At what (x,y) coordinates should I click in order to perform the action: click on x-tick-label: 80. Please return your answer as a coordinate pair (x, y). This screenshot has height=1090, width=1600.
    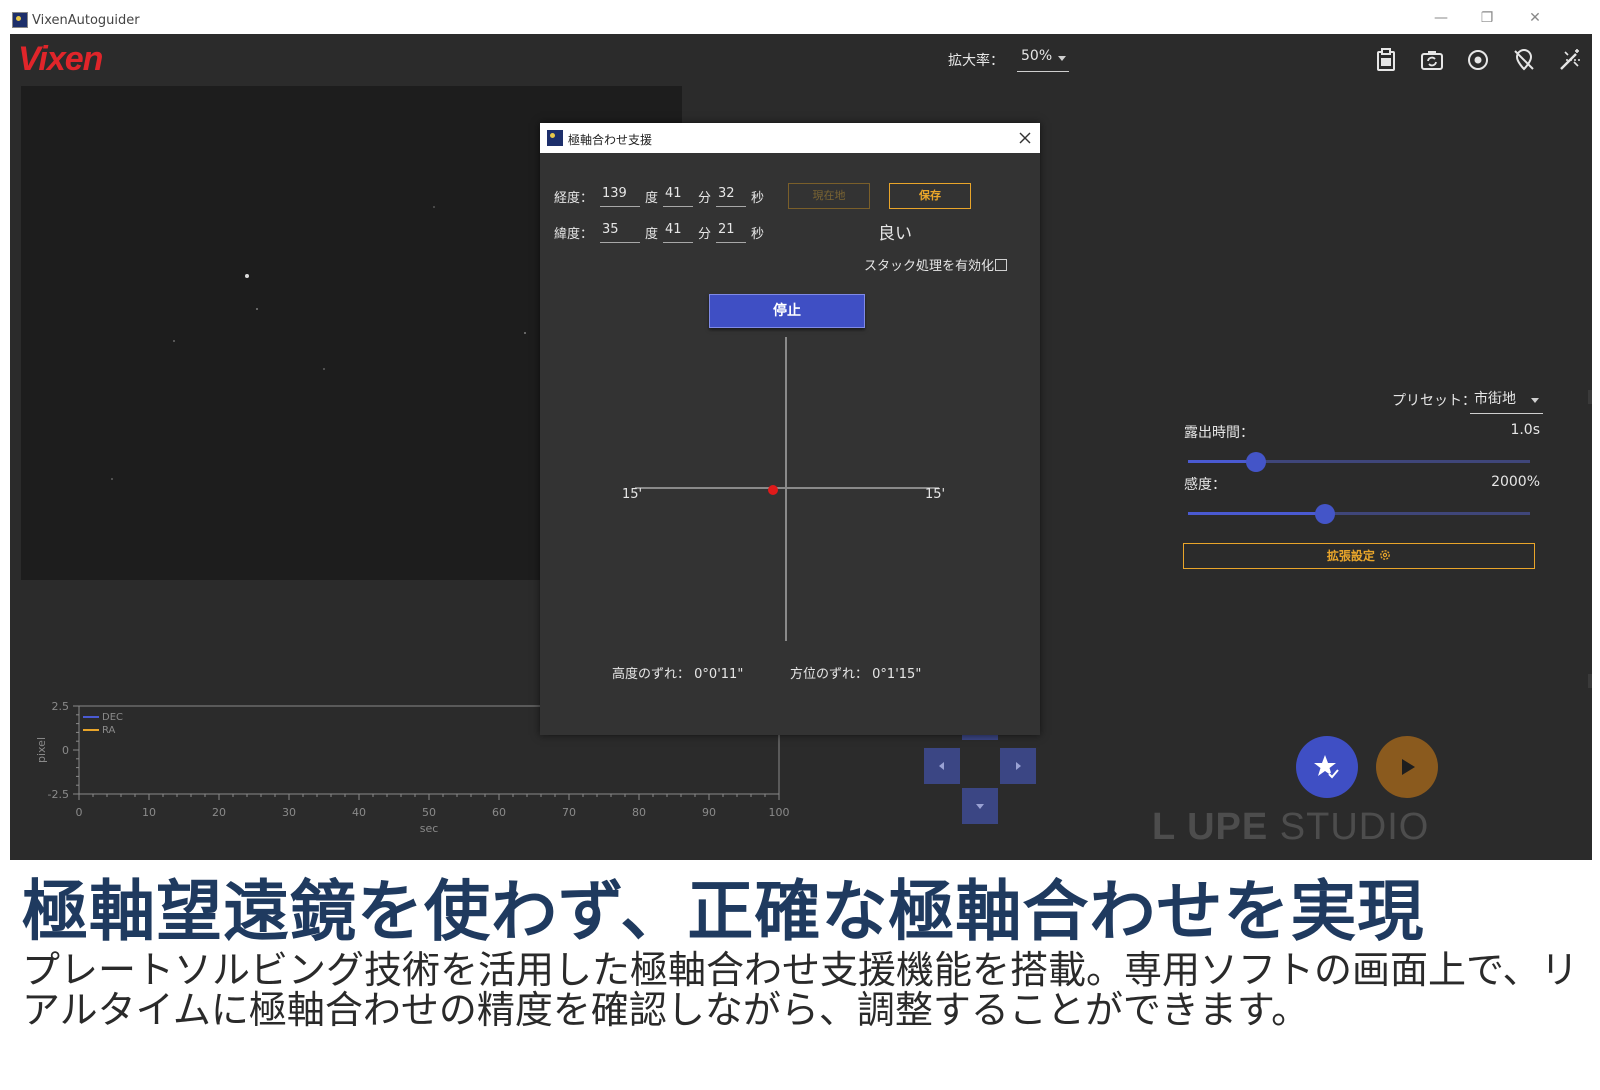
    Looking at the image, I should click on (639, 812).